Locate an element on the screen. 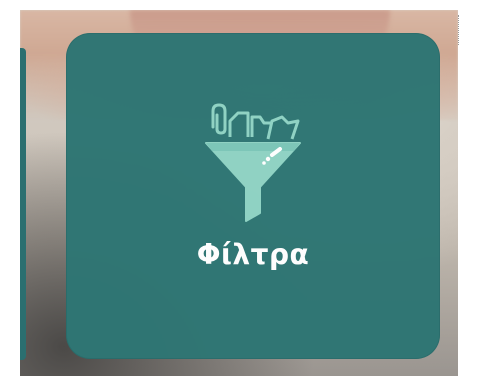 This screenshot has width=485, height=389. card-label: Φίλτρα is located at coordinates (253, 254).